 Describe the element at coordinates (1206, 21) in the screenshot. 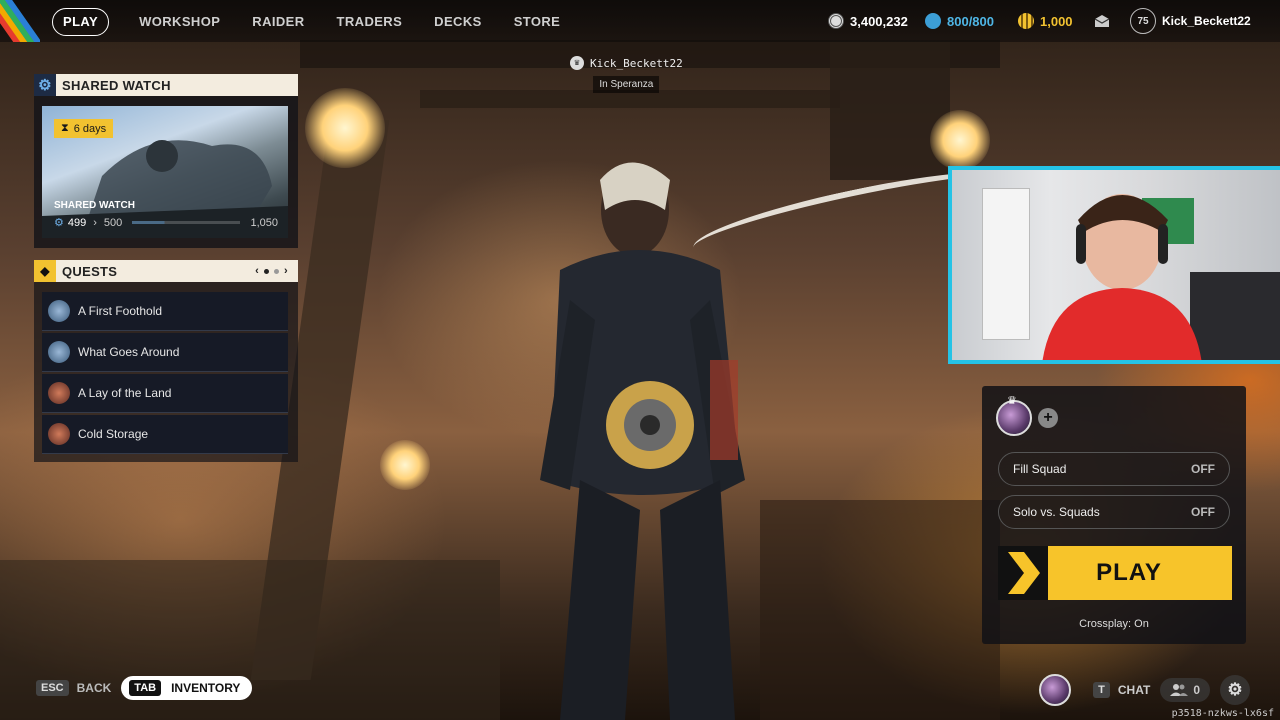

I see `profile-username: Kick_Beckett22` at that location.